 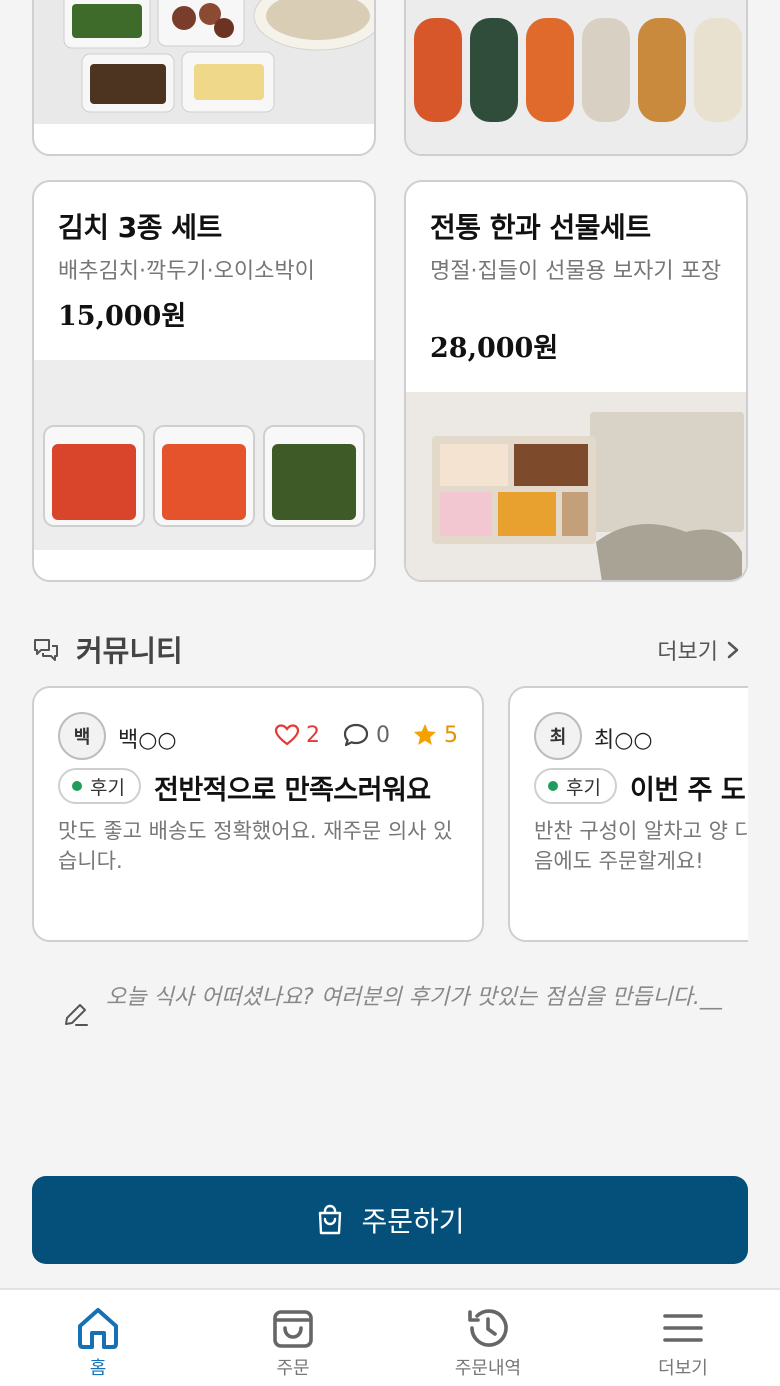 What do you see at coordinates (540, 227) in the screenshot?
I see `product-name: 전통 한과 선물세트` at bounding box center [540, 227].